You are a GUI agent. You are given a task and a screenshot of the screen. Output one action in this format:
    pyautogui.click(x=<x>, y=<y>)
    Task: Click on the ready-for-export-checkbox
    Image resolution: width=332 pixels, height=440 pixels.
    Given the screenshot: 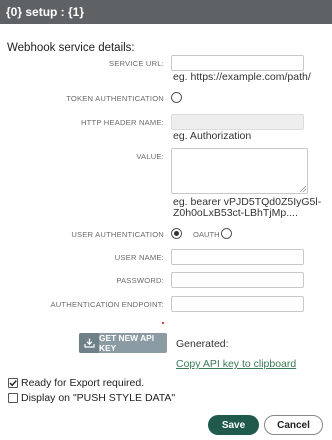 What is the action you would take?
    pyautogui.click(x=13, y=383)
    